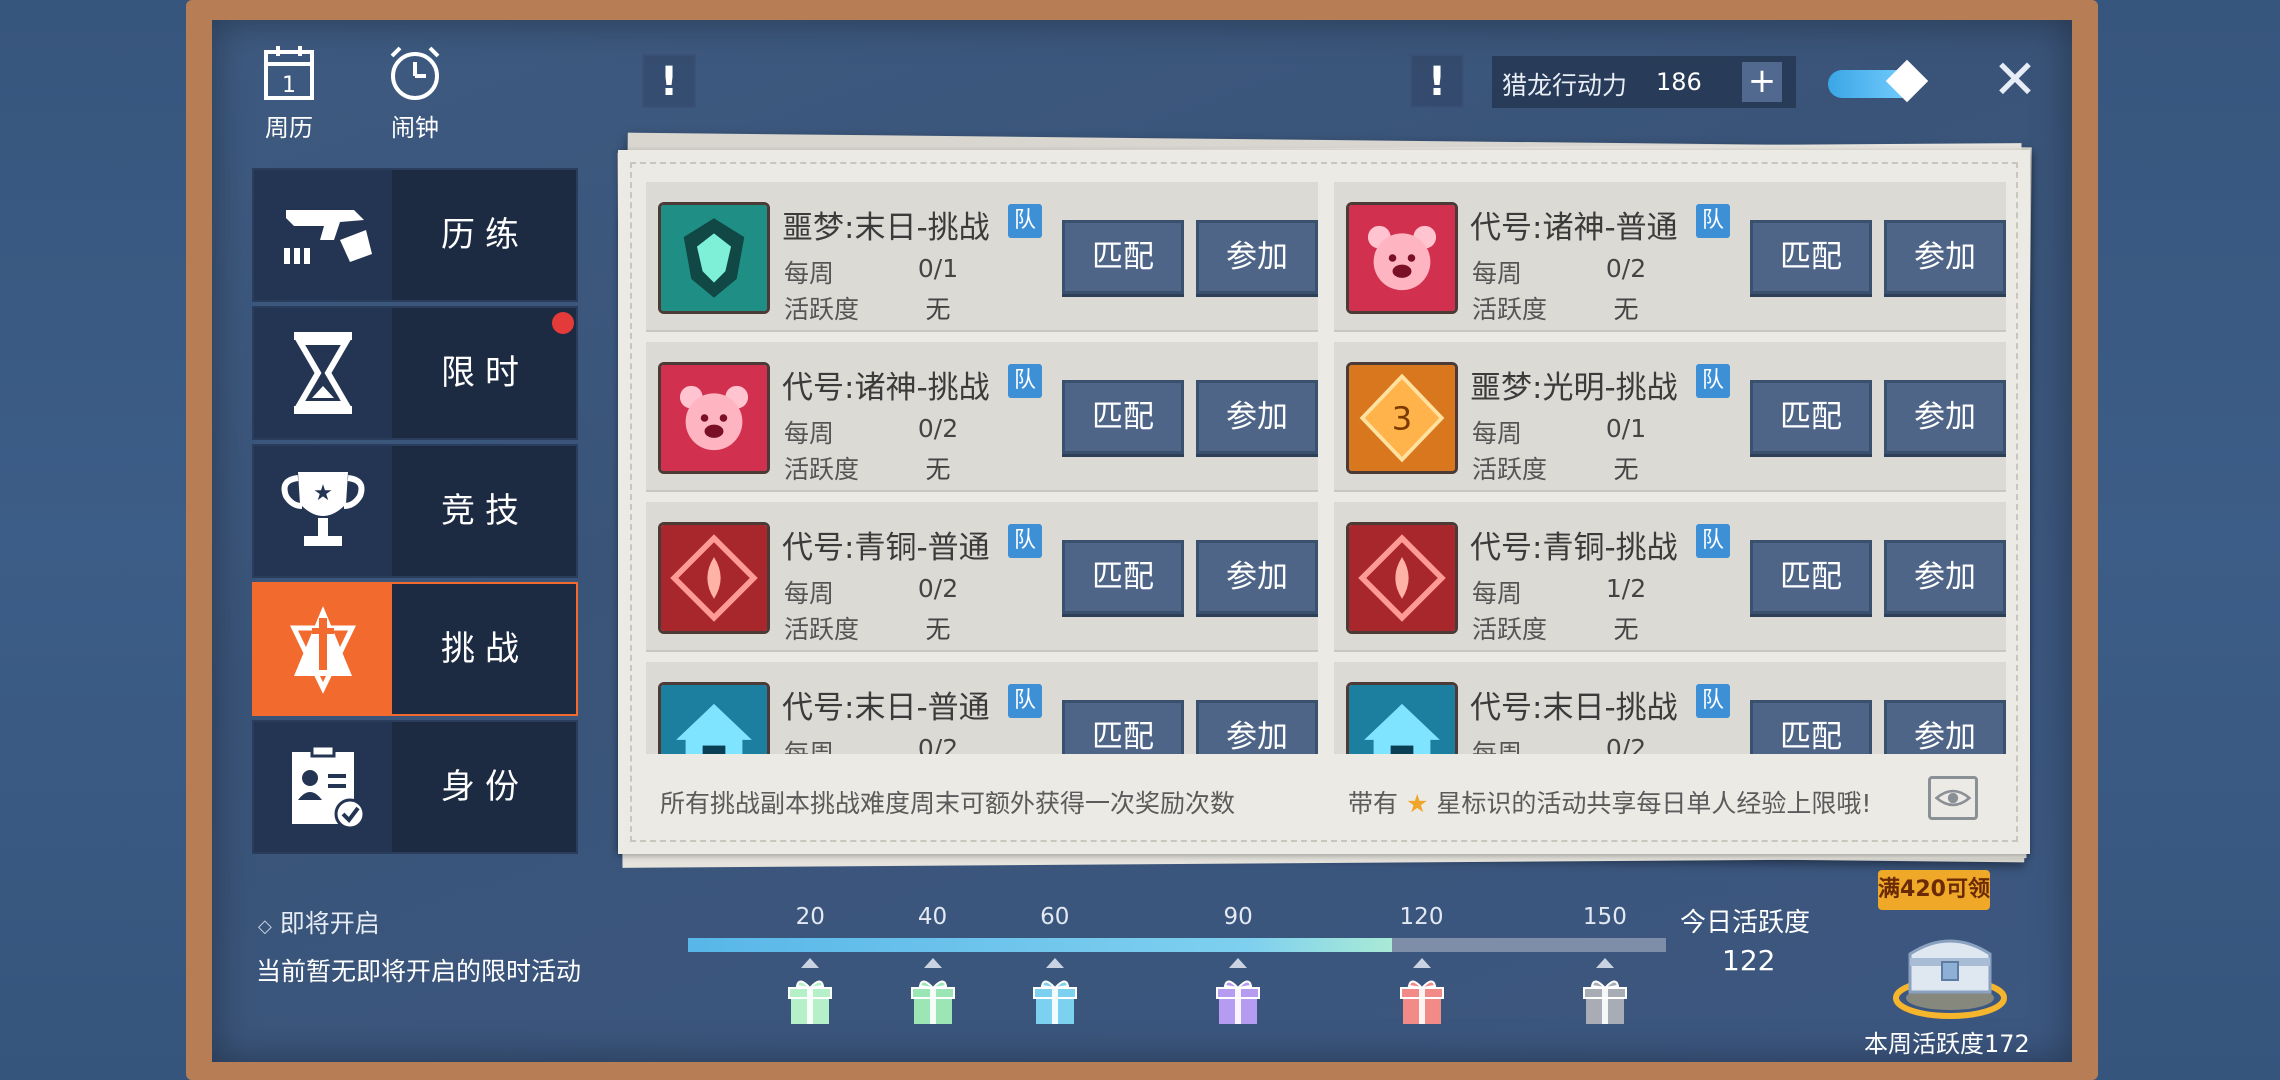 The height and width of the screenshot is (1080, 2280). I want to click on sidebar-item-training: 历练, so click(415, 235).